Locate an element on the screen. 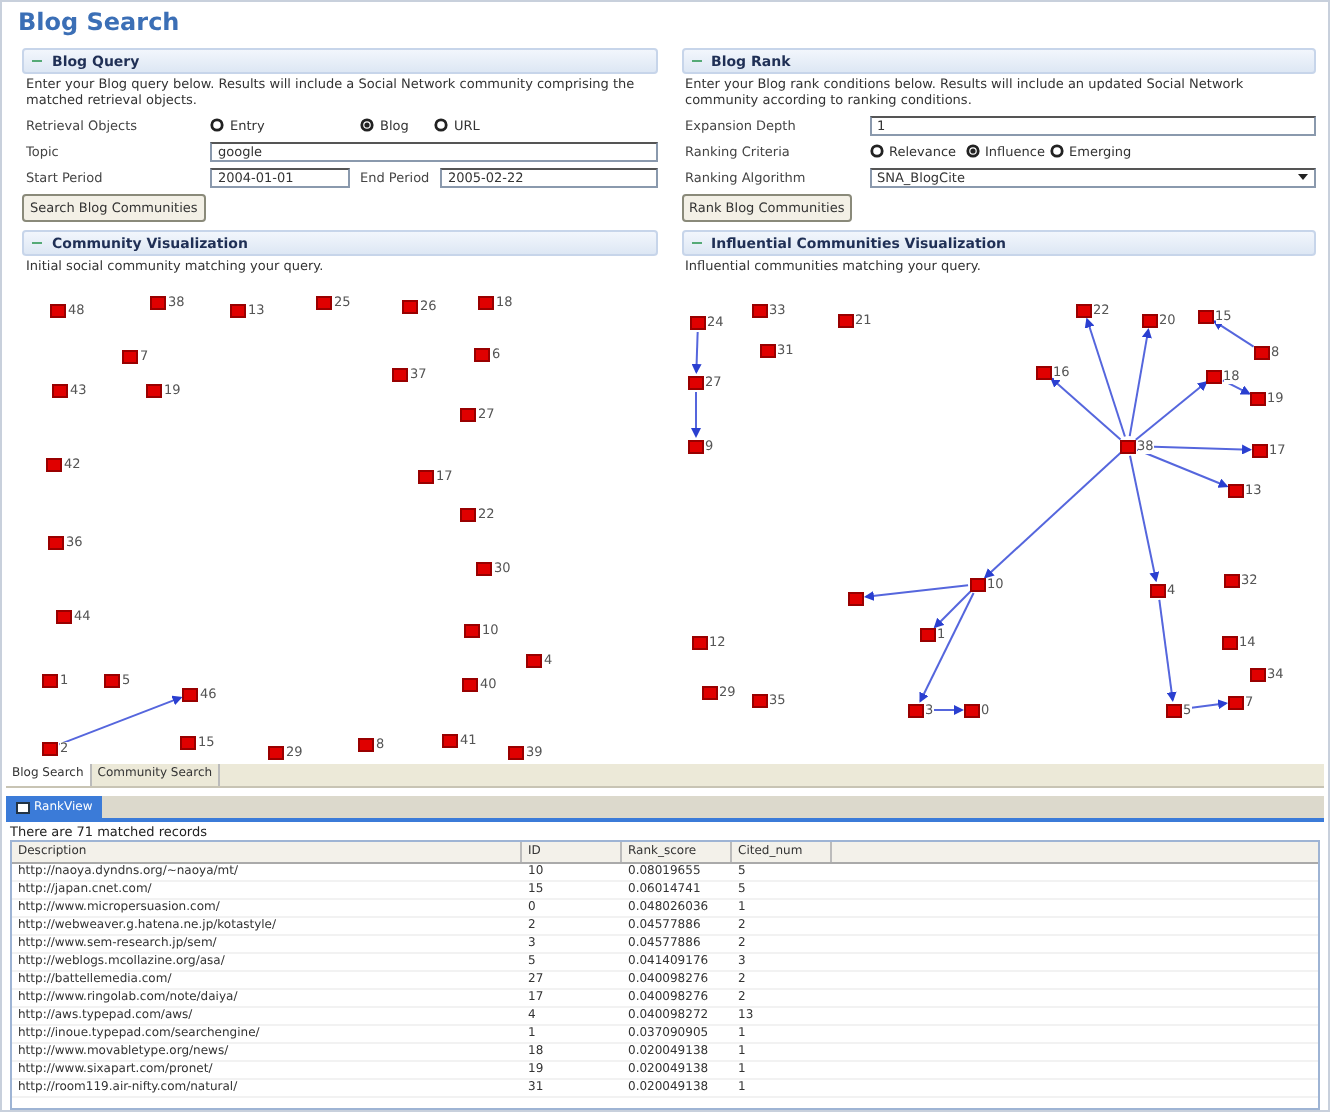  window-icon is located at coordinates (23, 807).